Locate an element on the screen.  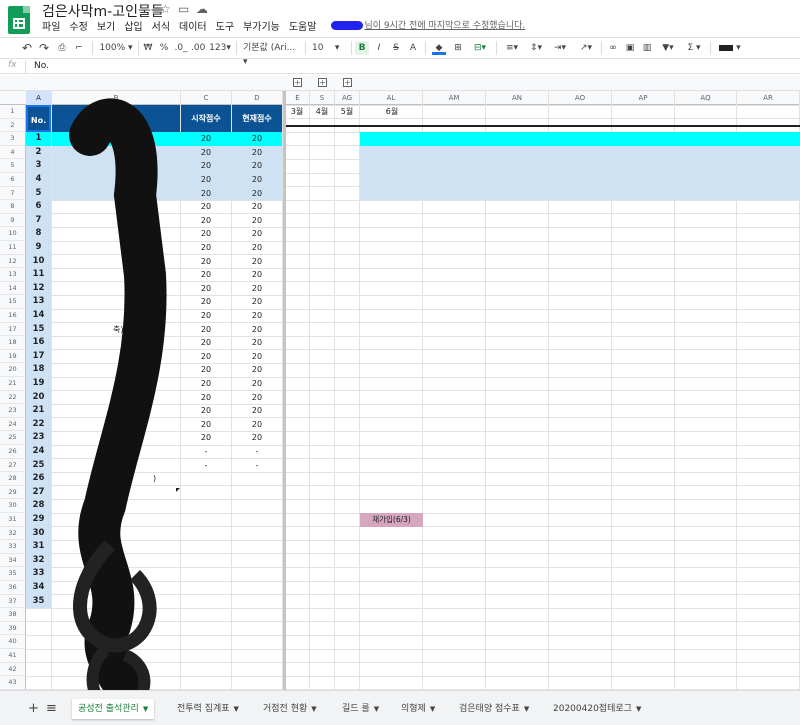
row-header: 34 is located at coordinates (13, 560).